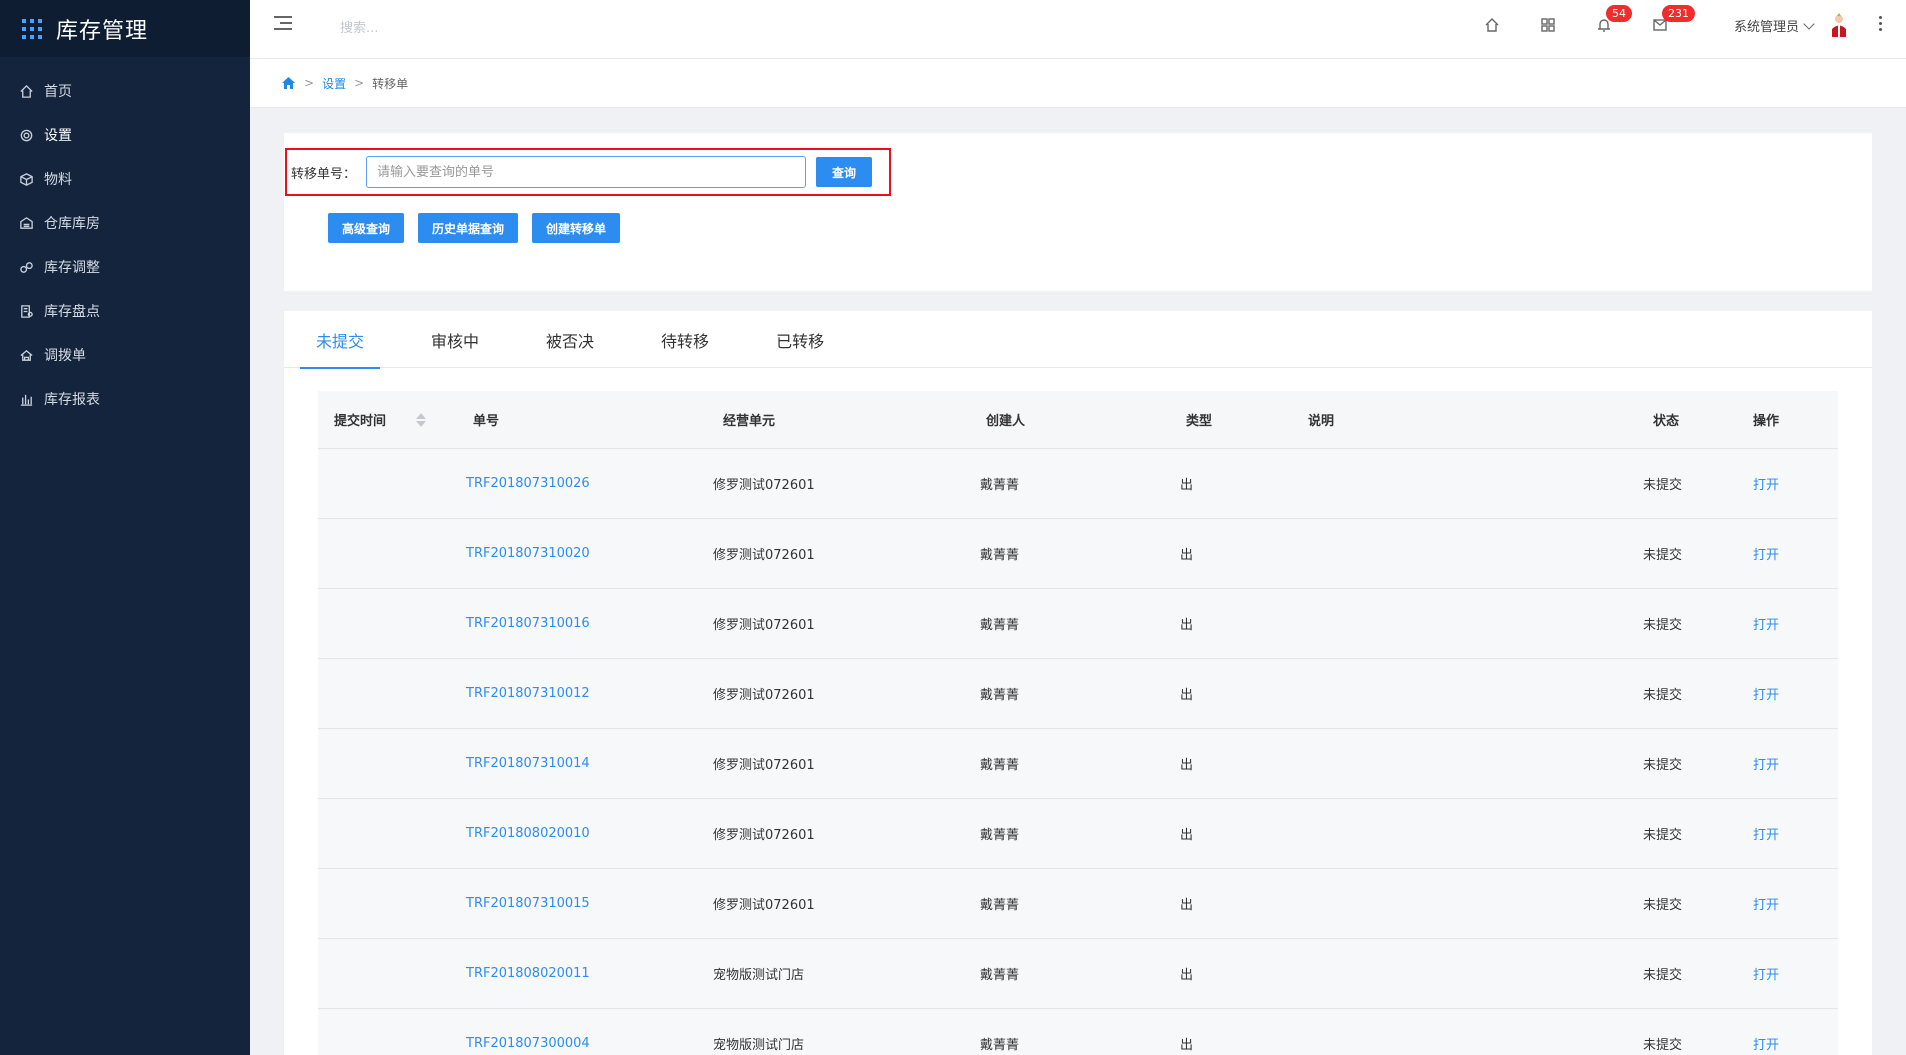 The width and height of the screenshot is (1906, 1055). I want to click on cell-number-link: TRF201807310020, so click(580, 553).